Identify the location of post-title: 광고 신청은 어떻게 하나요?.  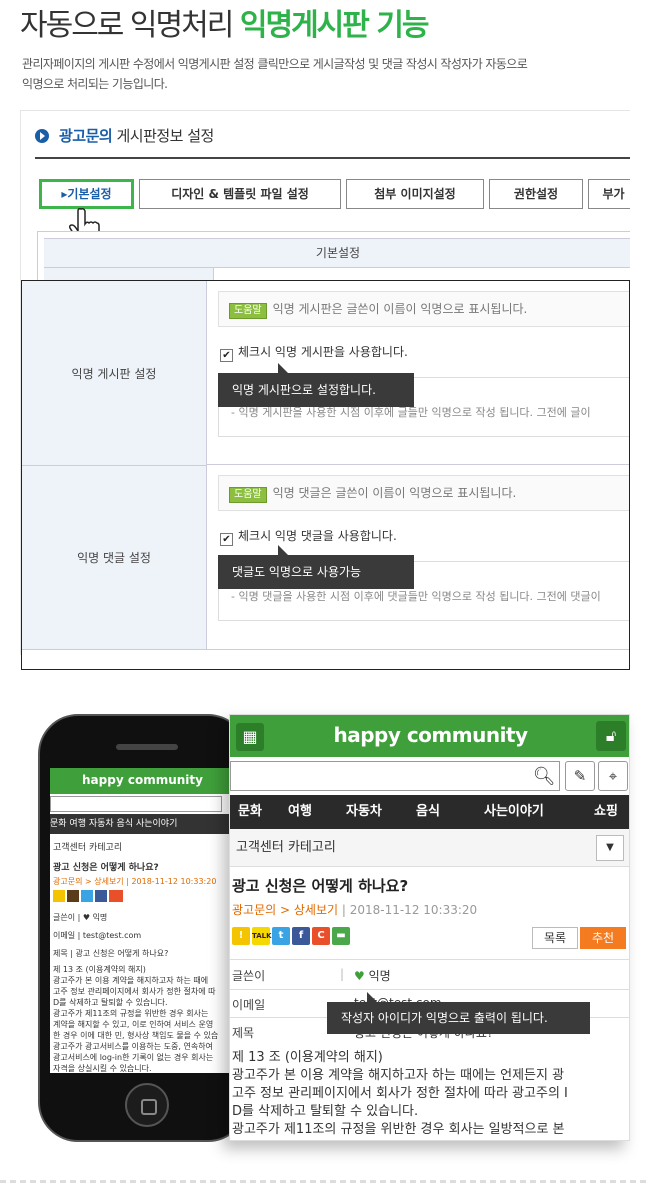
(320, 886).